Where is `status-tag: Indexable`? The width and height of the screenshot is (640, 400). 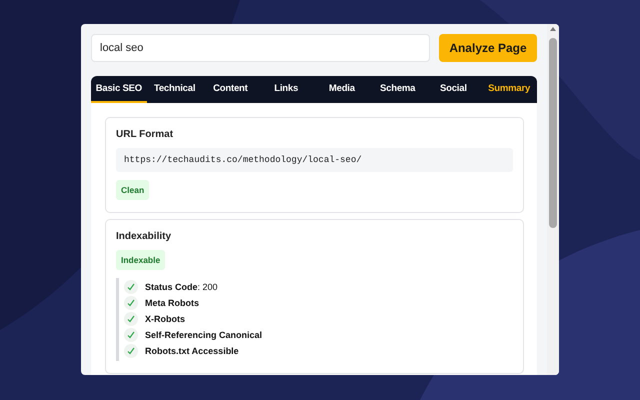 status-tag: Indexable is located at coordinates (141, 260).